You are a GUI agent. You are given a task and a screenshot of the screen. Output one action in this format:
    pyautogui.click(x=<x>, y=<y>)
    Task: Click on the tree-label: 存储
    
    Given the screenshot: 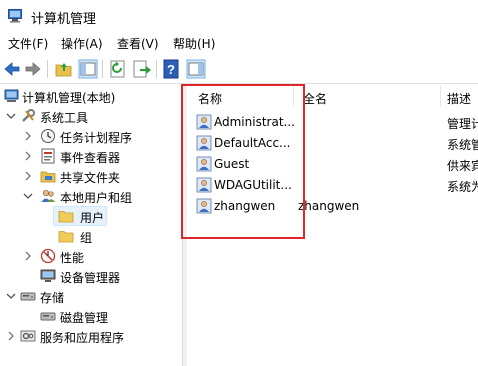 What is the action you would take?
    pyautogui.click(x=52, y=298)
    